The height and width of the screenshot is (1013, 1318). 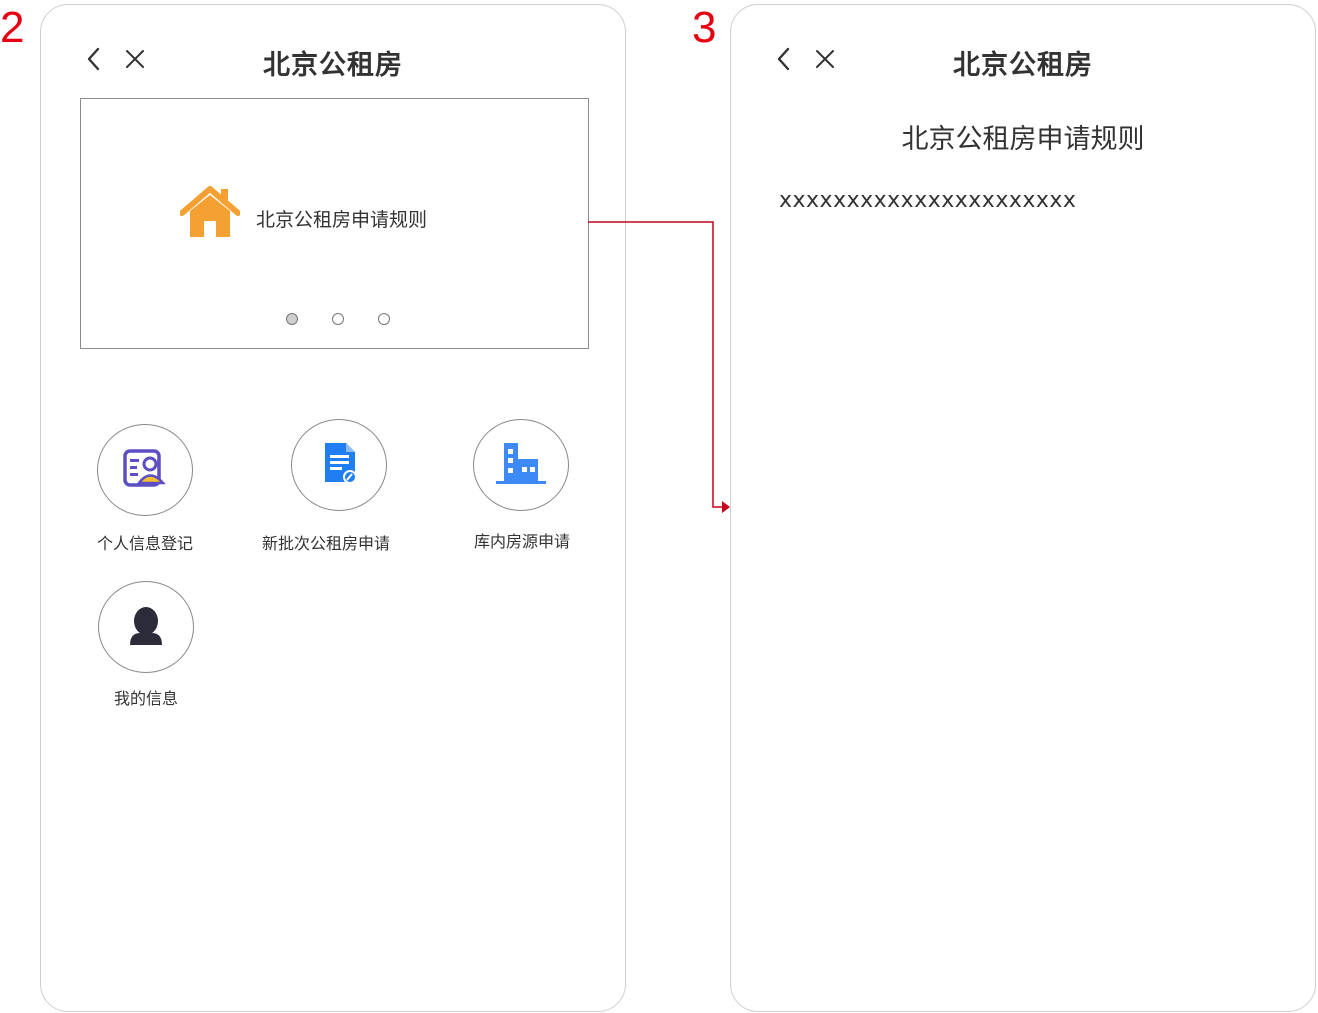 I want to click on carousel-dot-active, so click(x=292, y=319).